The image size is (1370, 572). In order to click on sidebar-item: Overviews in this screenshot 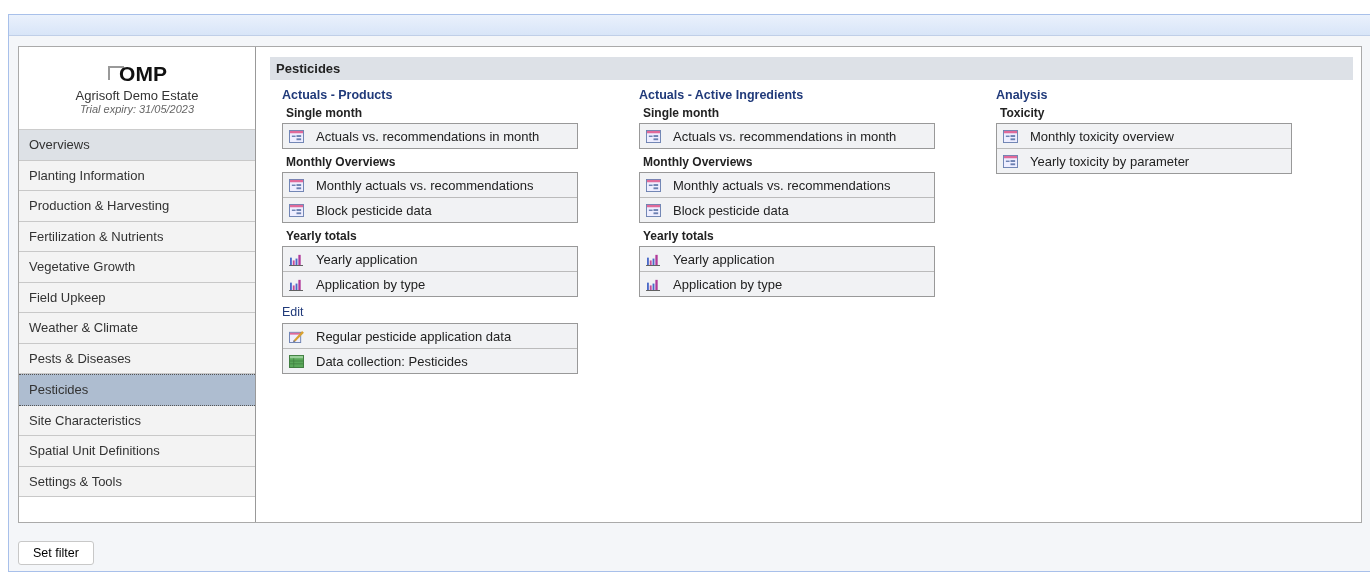, I will do `click(137, 145)`.